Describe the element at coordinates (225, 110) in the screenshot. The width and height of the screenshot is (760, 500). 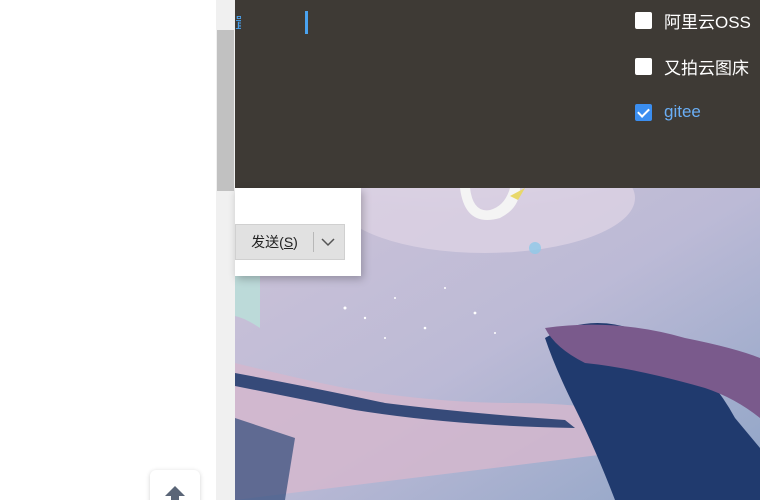
I see `scrollbar-thumb` at that location.